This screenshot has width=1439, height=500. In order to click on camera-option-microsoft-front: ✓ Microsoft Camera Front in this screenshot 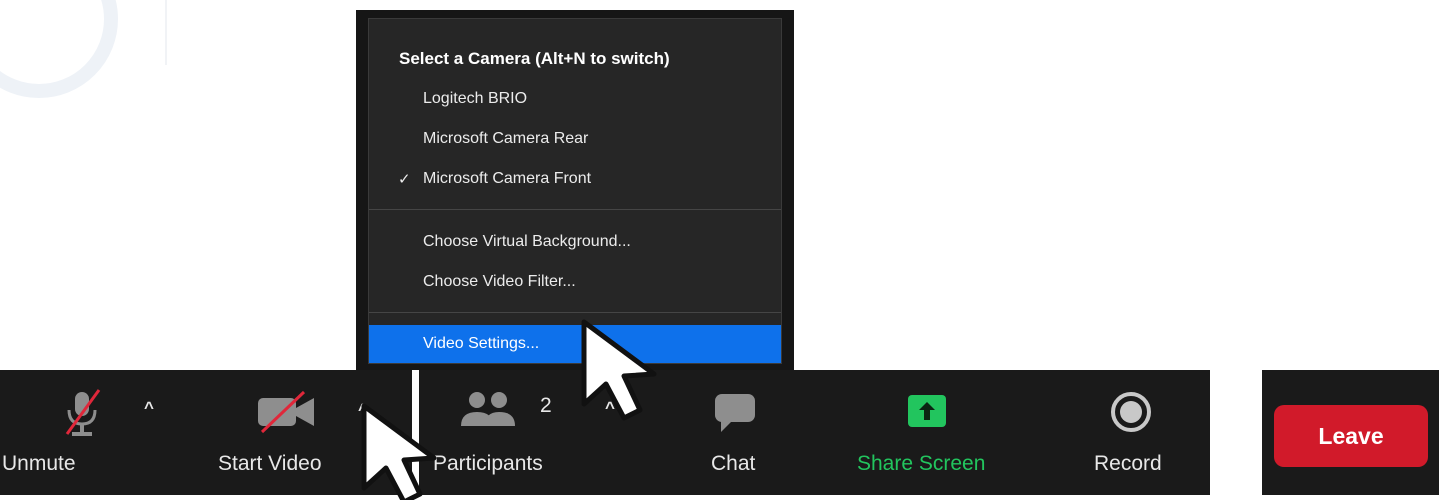, I will do `click(575, 179)`.